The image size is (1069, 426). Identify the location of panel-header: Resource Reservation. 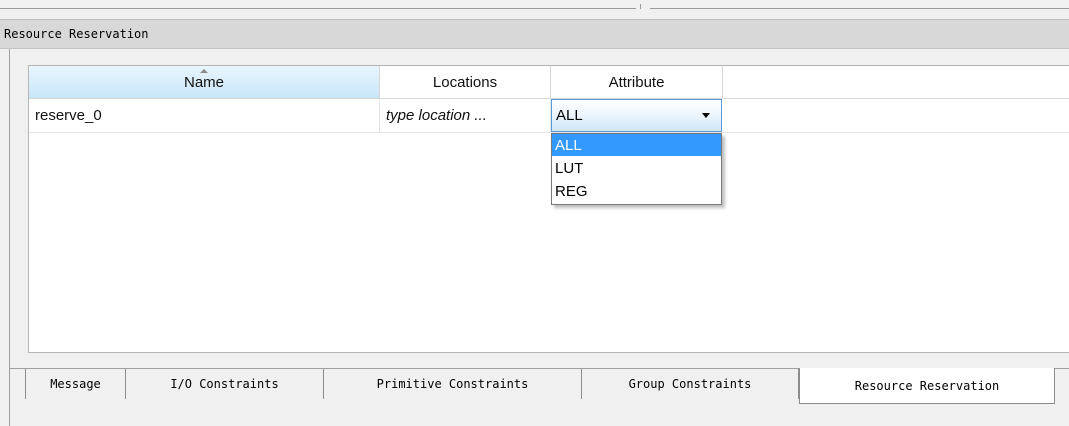
(534, 34).